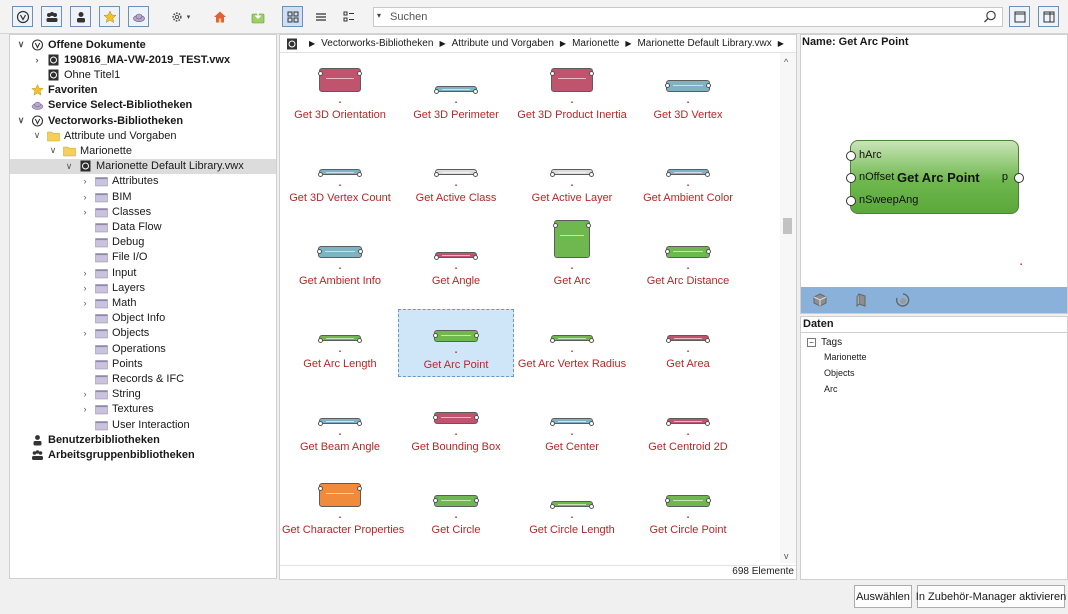  What do you see at coordinates (786, 62) in the screenshot?
I see `scroll-up-icon: ^` at bounding box center [786, 62].